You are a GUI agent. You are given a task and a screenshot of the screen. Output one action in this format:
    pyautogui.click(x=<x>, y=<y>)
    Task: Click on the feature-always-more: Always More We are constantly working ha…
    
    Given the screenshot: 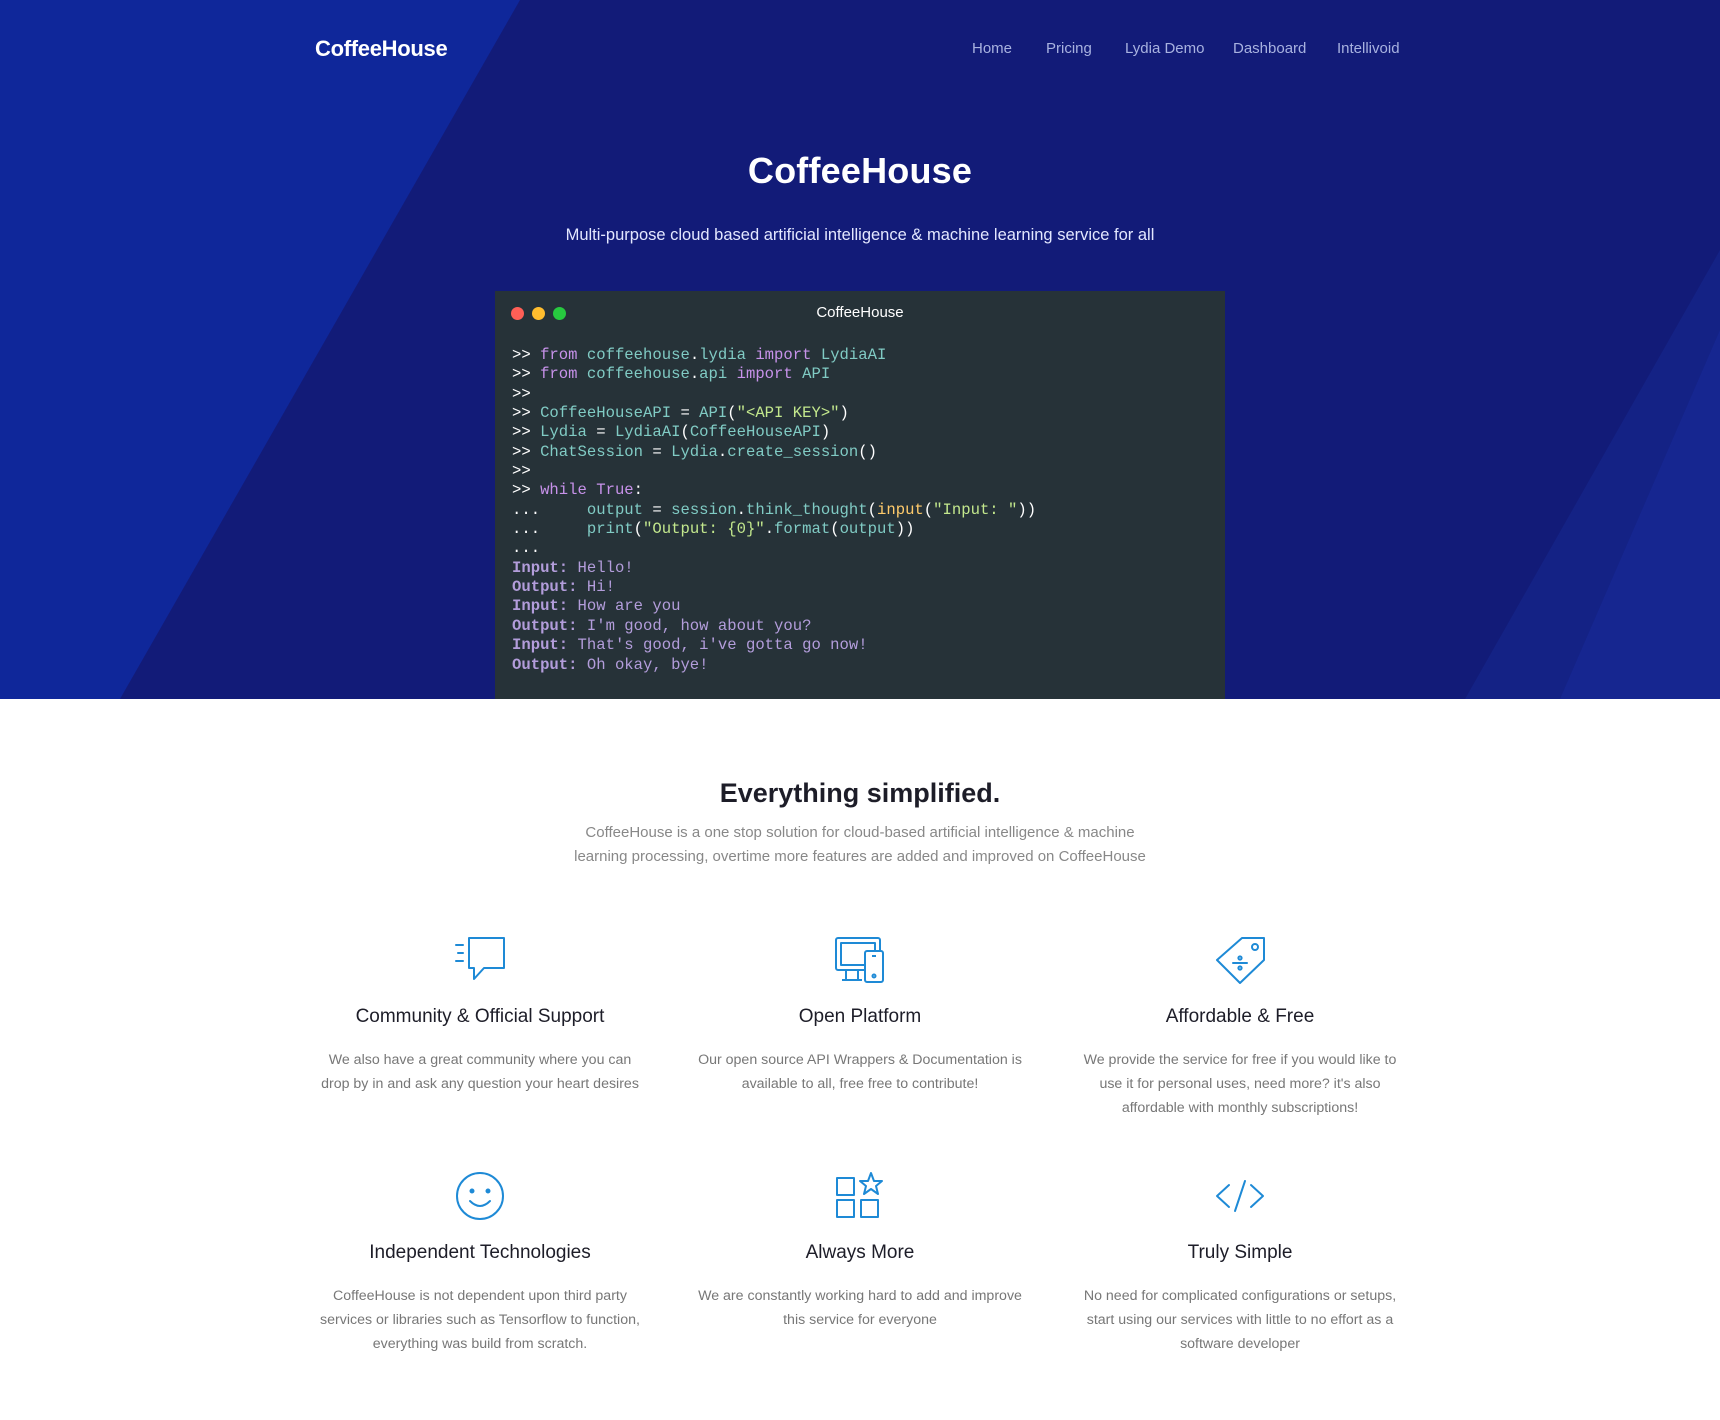 What is the action you would take?
    pyautogui.click(x=860, y=1252)
    